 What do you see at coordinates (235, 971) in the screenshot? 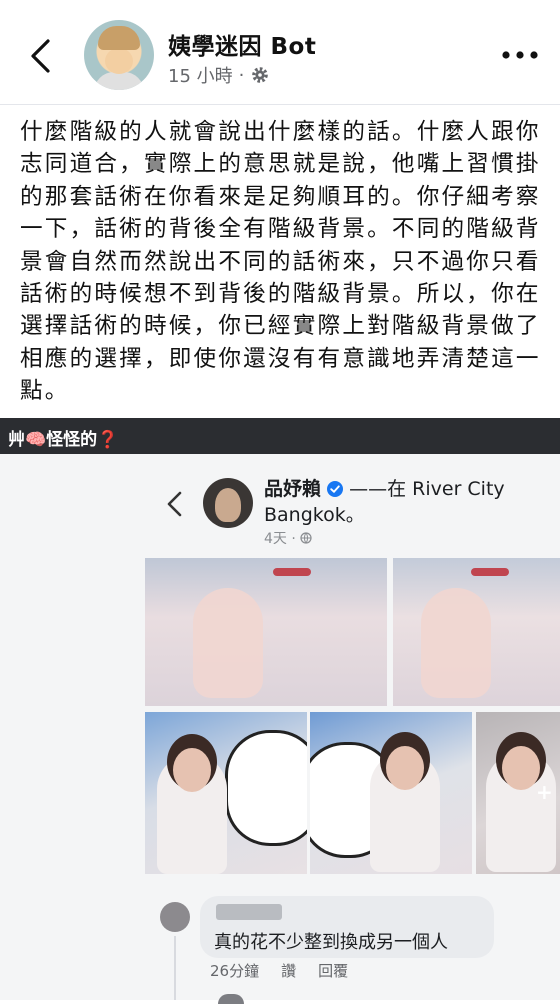
I see `comment-time: 26分鐘` at bounding box center [235, 971].